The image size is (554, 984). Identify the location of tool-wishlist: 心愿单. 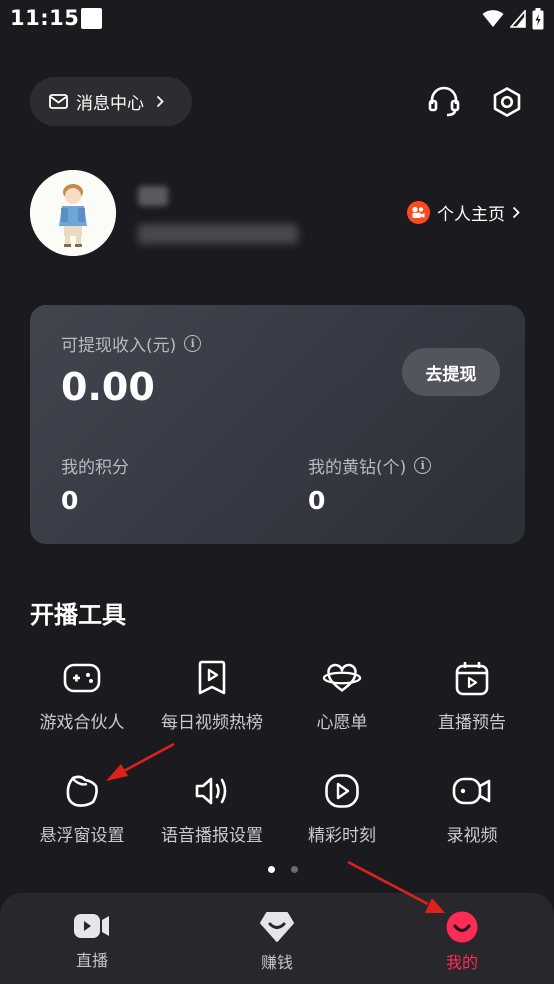
(342, 695).